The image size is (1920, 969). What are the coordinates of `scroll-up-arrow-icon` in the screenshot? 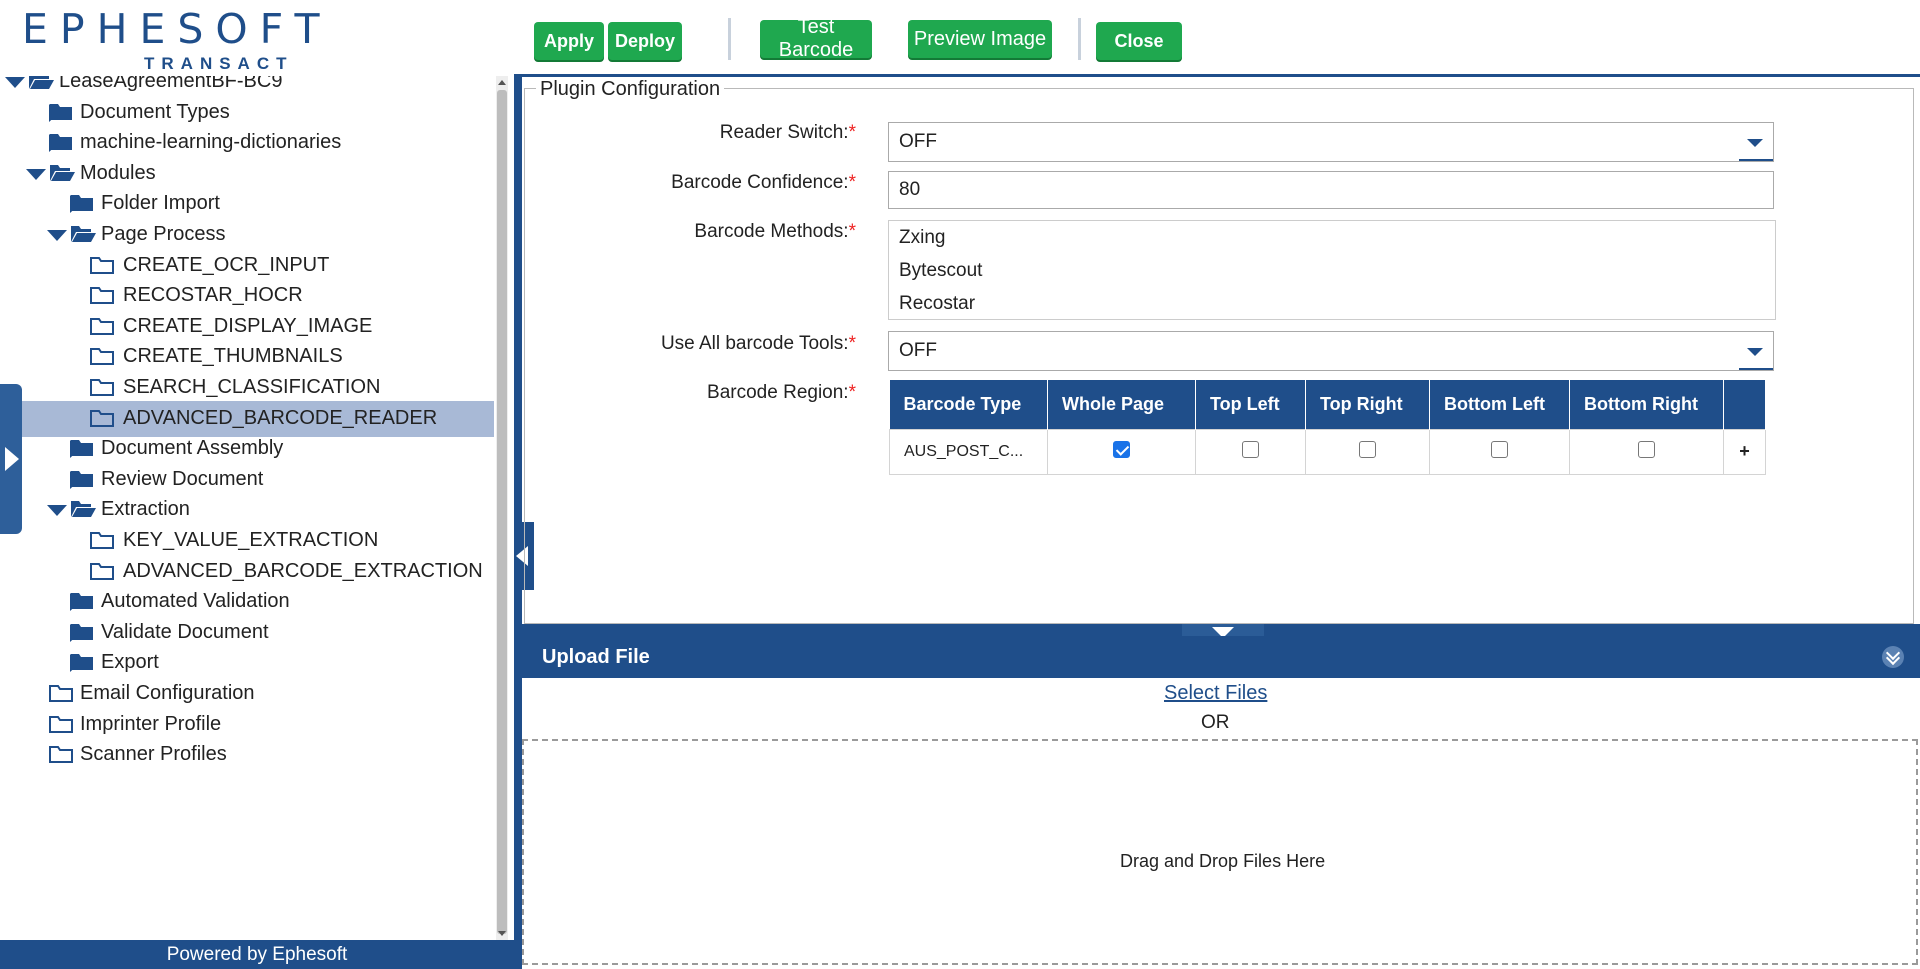 It's located at (502, 82).